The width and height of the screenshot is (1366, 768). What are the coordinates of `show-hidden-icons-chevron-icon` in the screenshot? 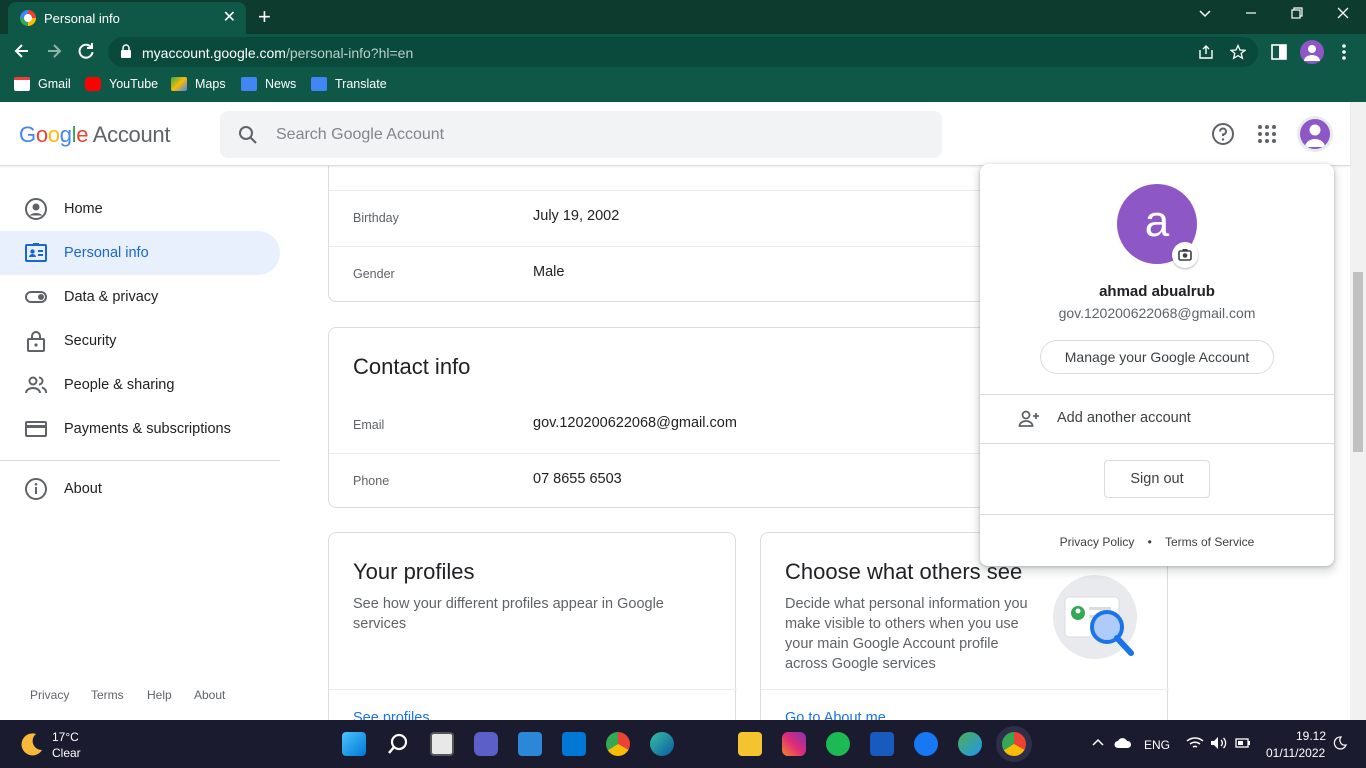 It's located at (1098, 744).